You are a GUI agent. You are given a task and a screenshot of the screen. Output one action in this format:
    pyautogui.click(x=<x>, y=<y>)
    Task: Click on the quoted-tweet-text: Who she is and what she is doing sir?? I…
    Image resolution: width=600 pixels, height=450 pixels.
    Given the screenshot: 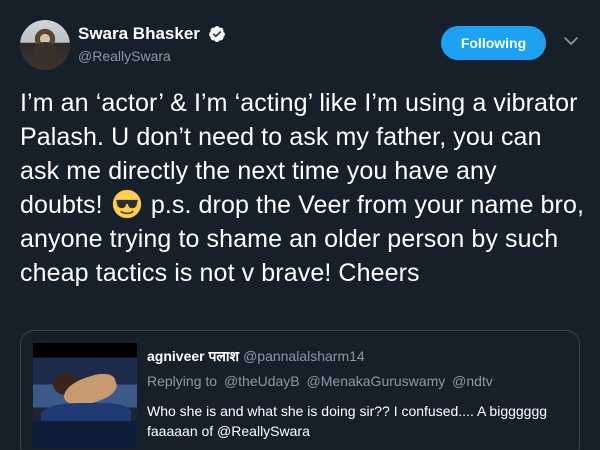 What is the action you would take?
    pyautogui.click(x=347, y=421)
    